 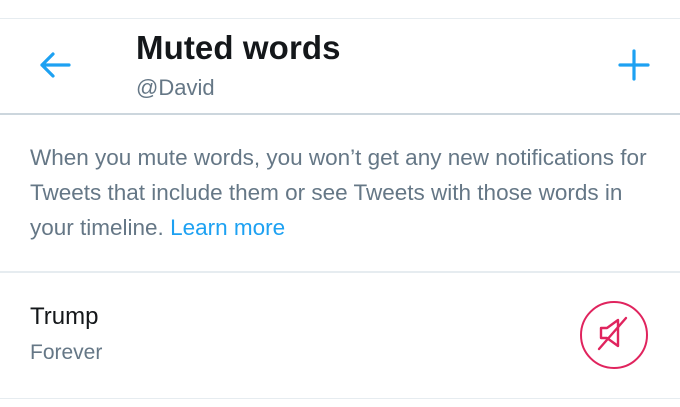 What do you see at coordinates (175, 87) in the screenshot?
I see `account-handle: @David` at bounding box center [175, 87].